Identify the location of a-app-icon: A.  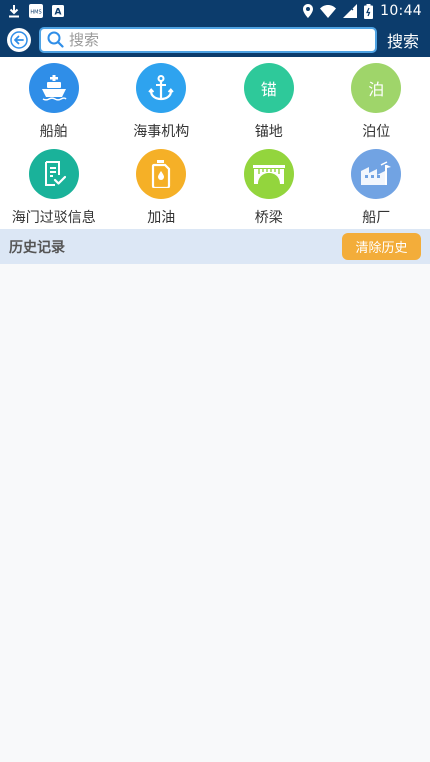
(58, 11).